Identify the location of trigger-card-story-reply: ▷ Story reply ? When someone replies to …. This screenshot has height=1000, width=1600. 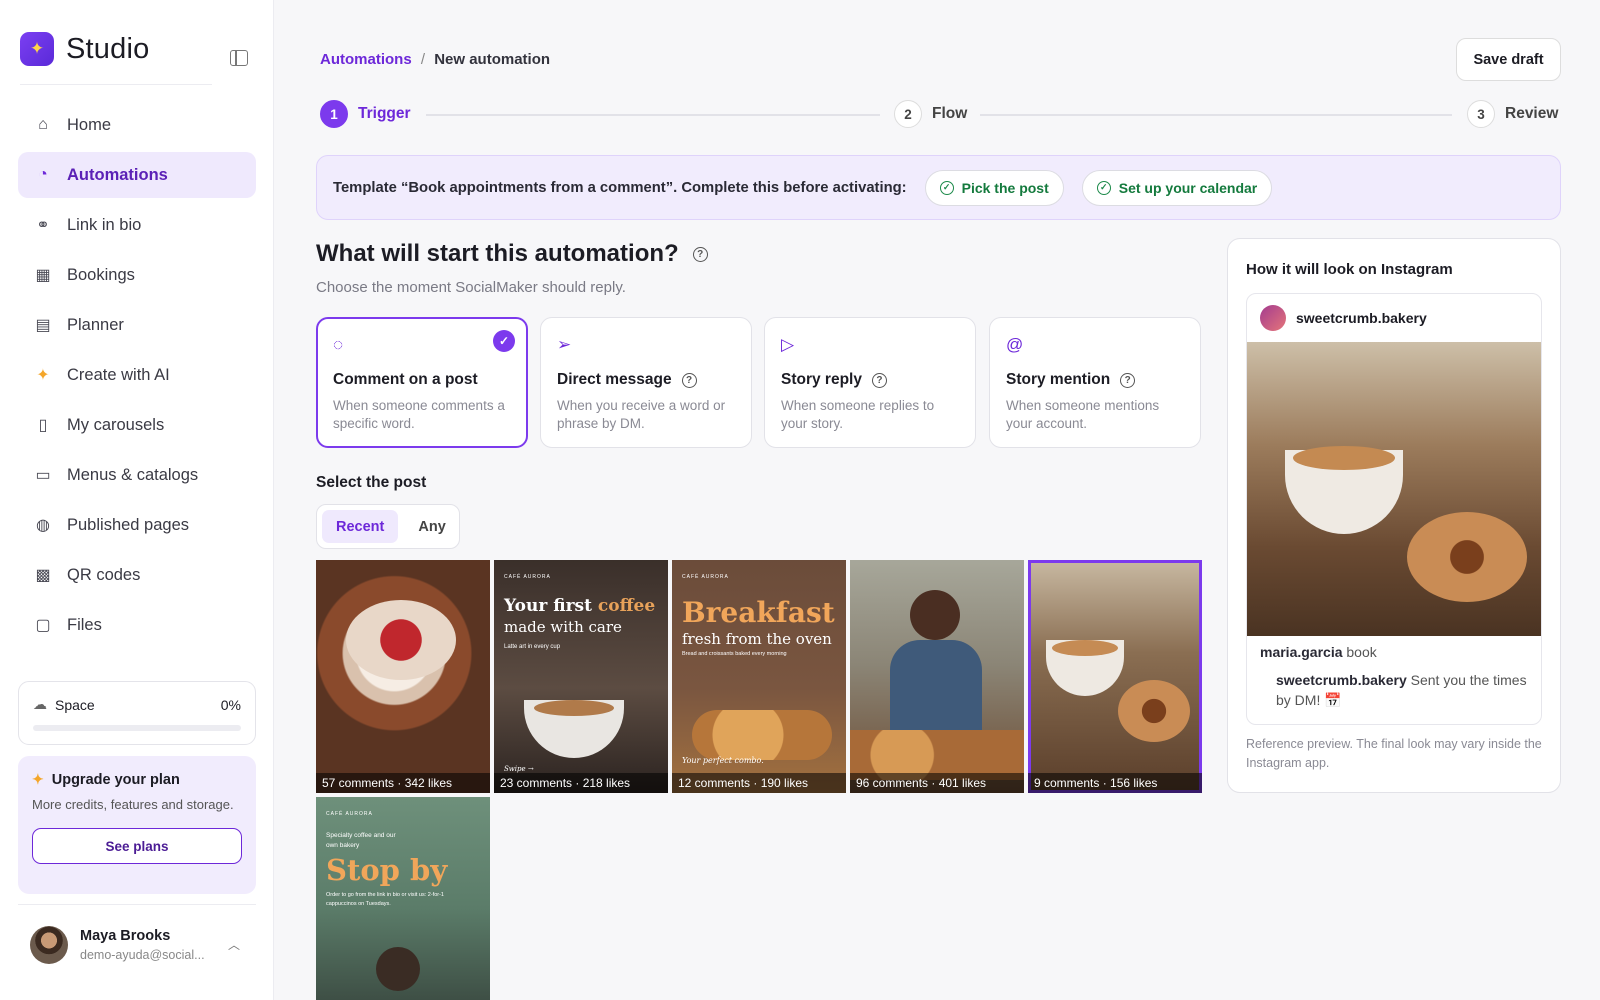
(870, 382).